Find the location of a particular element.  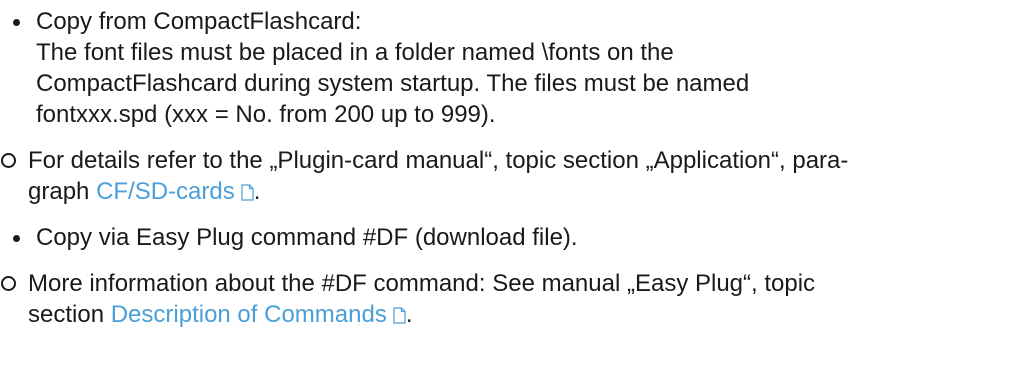

description-of-commands-link: Description of Commands is located at coordinates (258, 314).